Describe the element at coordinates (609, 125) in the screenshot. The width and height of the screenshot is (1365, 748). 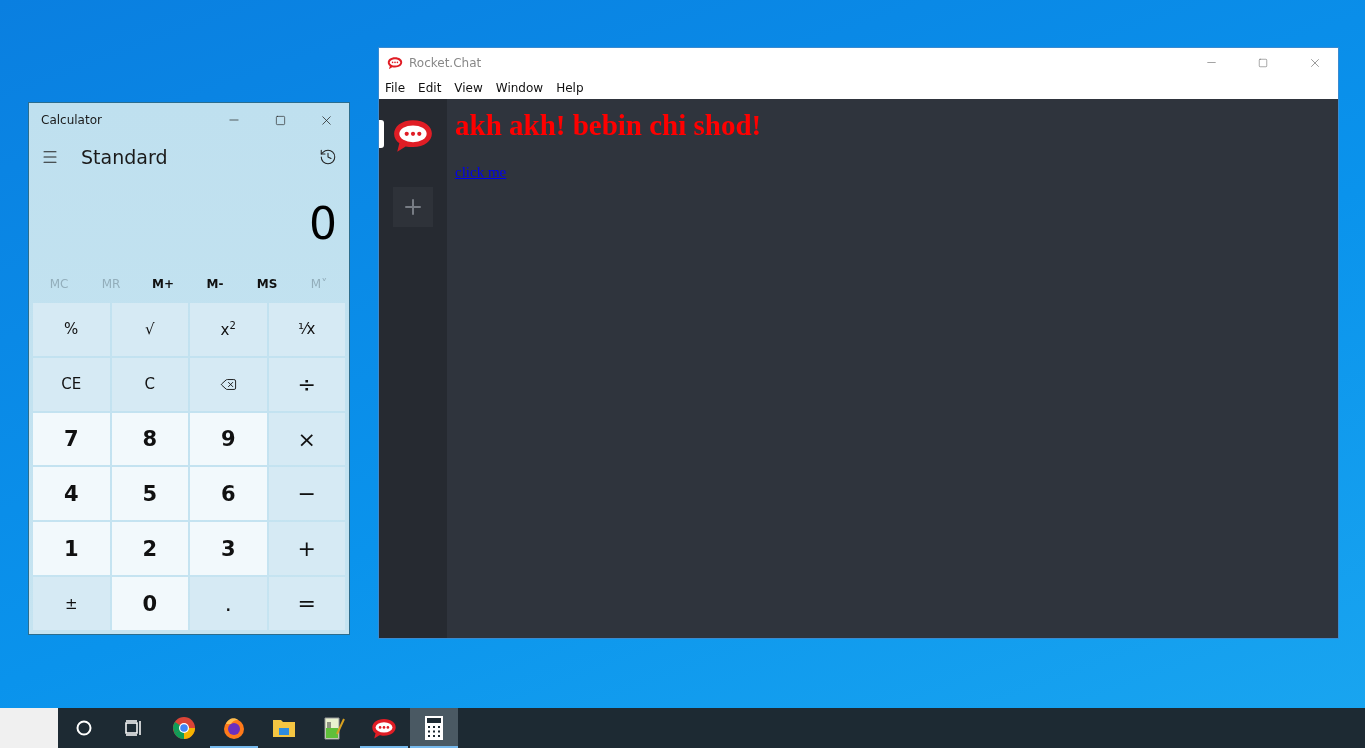
I see `page-heading: akh akh! bebin chi shod!` at that location.